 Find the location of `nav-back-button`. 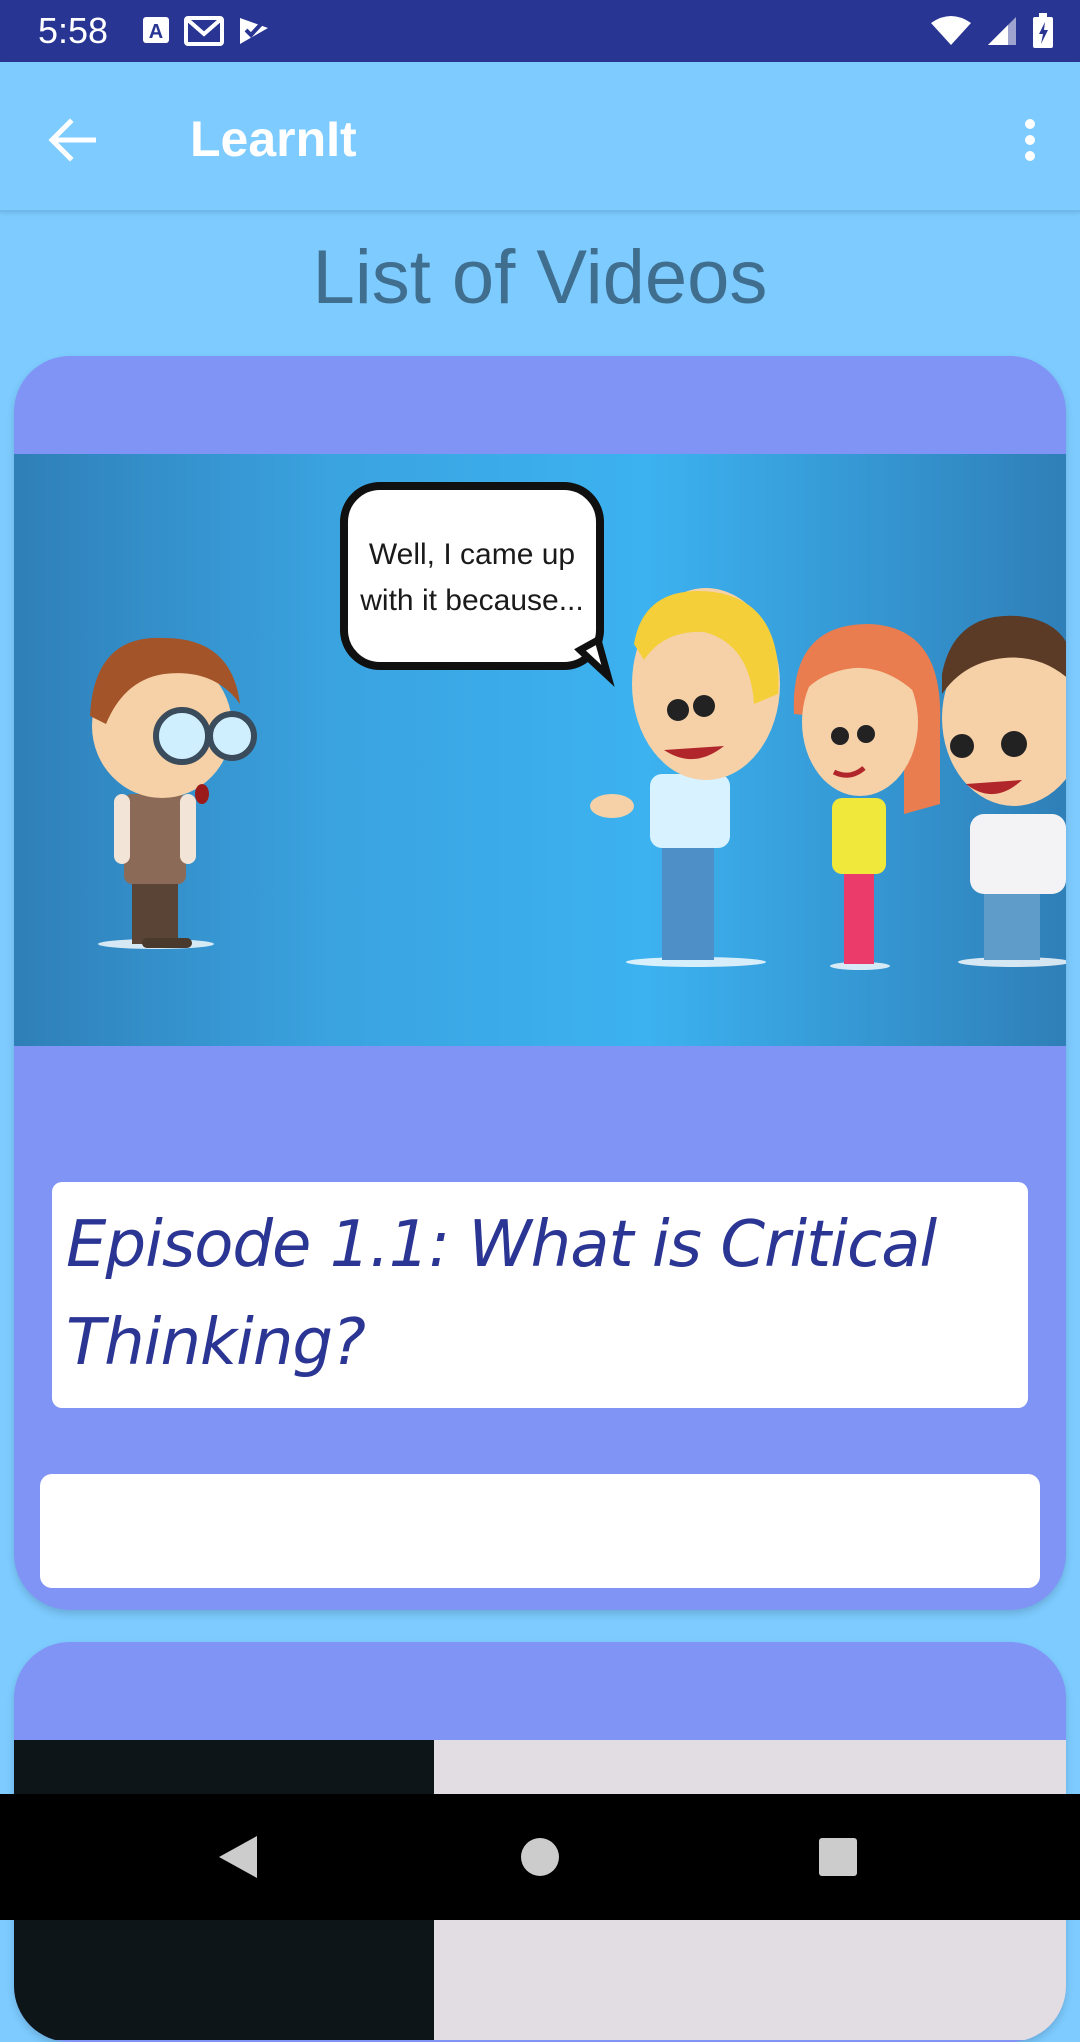

nav-back-button is located at coordinates (238, 1857).